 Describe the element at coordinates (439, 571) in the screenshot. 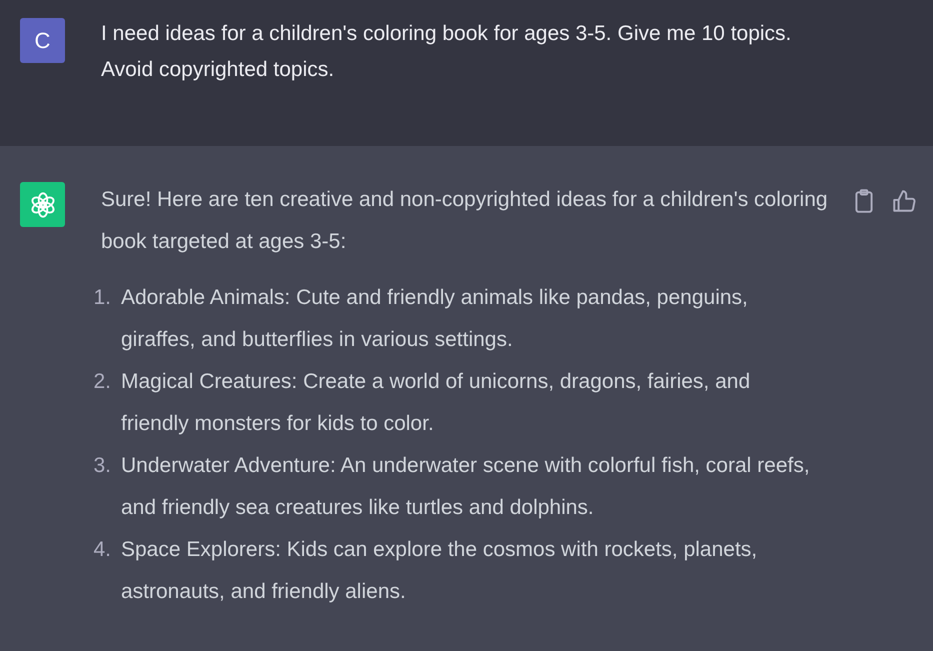

I see `list-item-text: Space Explorers: Kids can explore the cosmos with rockets, planets, astronauts, and friendly aliens.` at that location.